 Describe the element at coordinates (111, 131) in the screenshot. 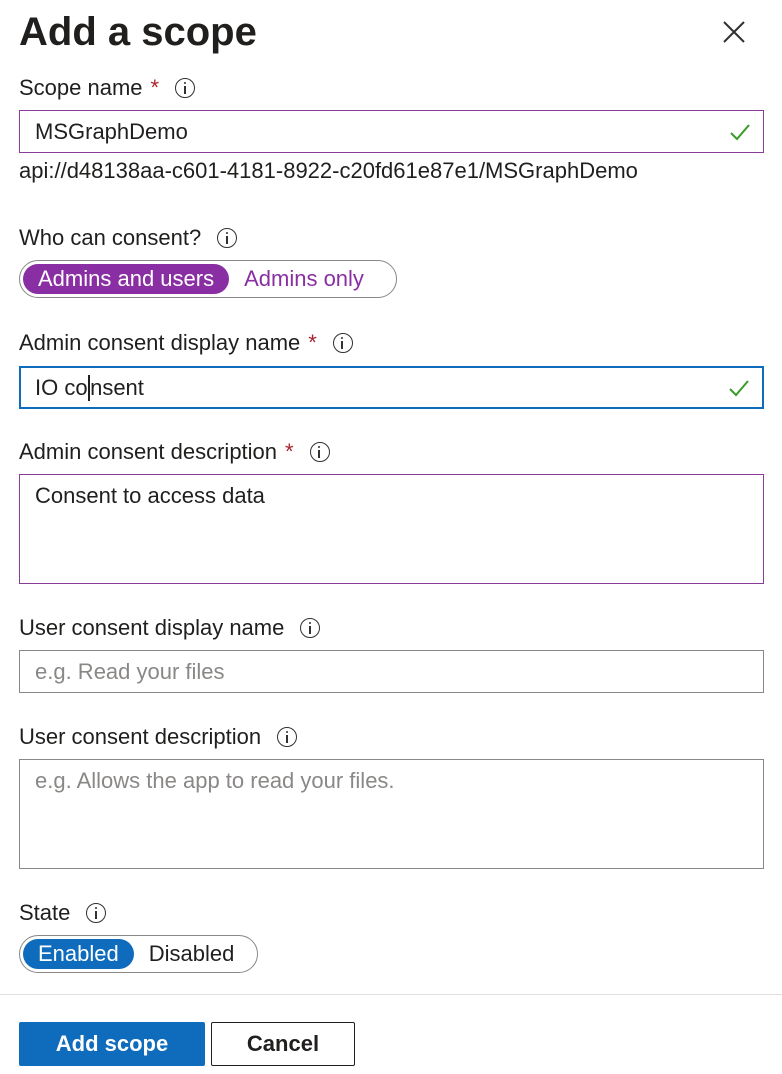

I see `scope-name-value: MSGraphDemo` at that location.